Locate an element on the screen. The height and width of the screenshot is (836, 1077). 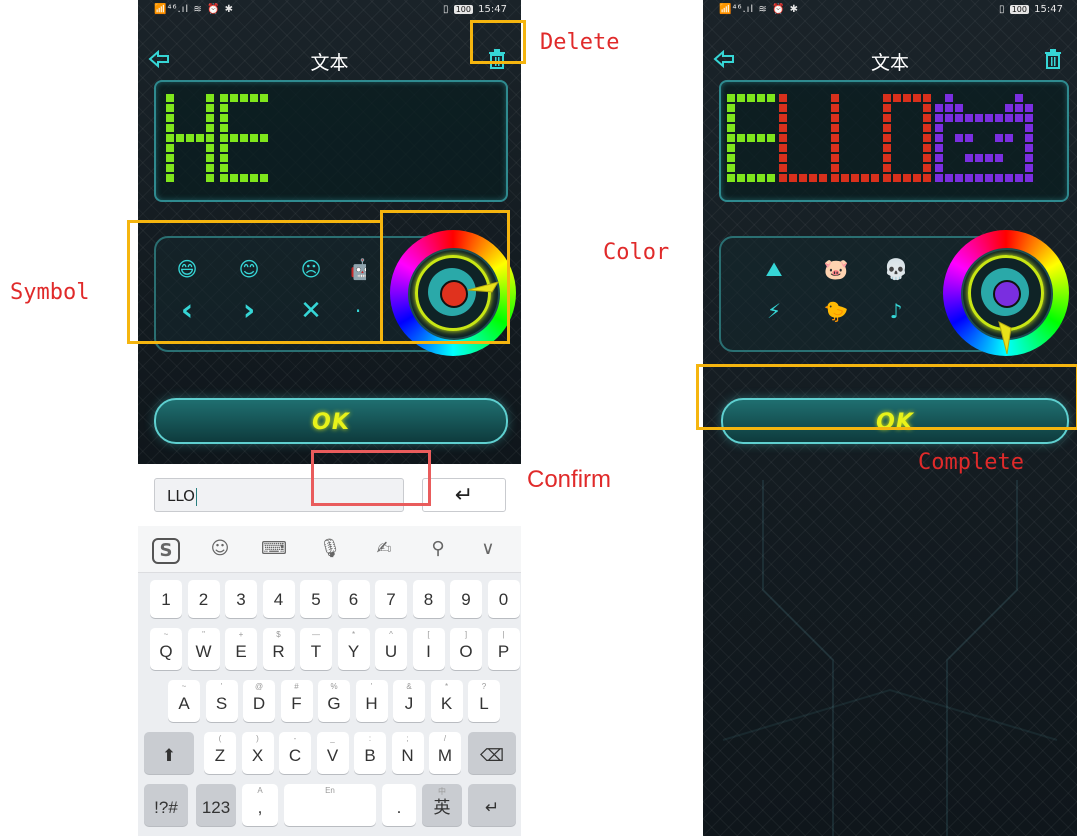
key-label: S is located at coordinates (221, 703).